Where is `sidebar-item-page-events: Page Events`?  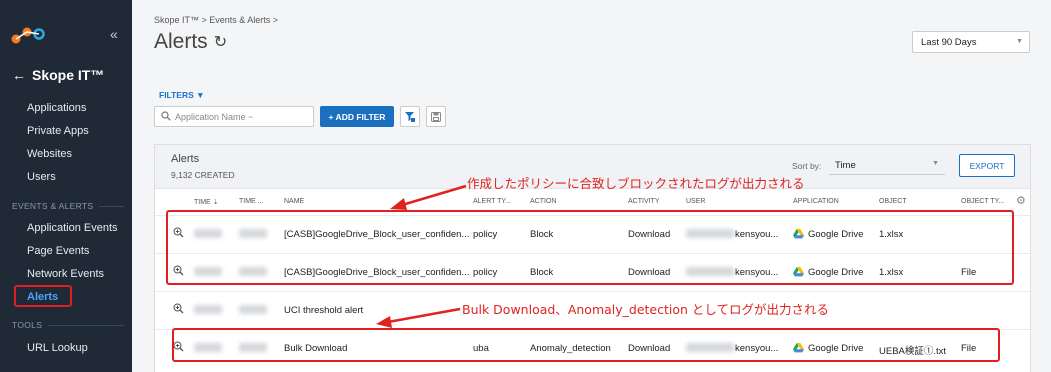 sidebar-item-page-events: Page Events is located at coordinates (58, 251).